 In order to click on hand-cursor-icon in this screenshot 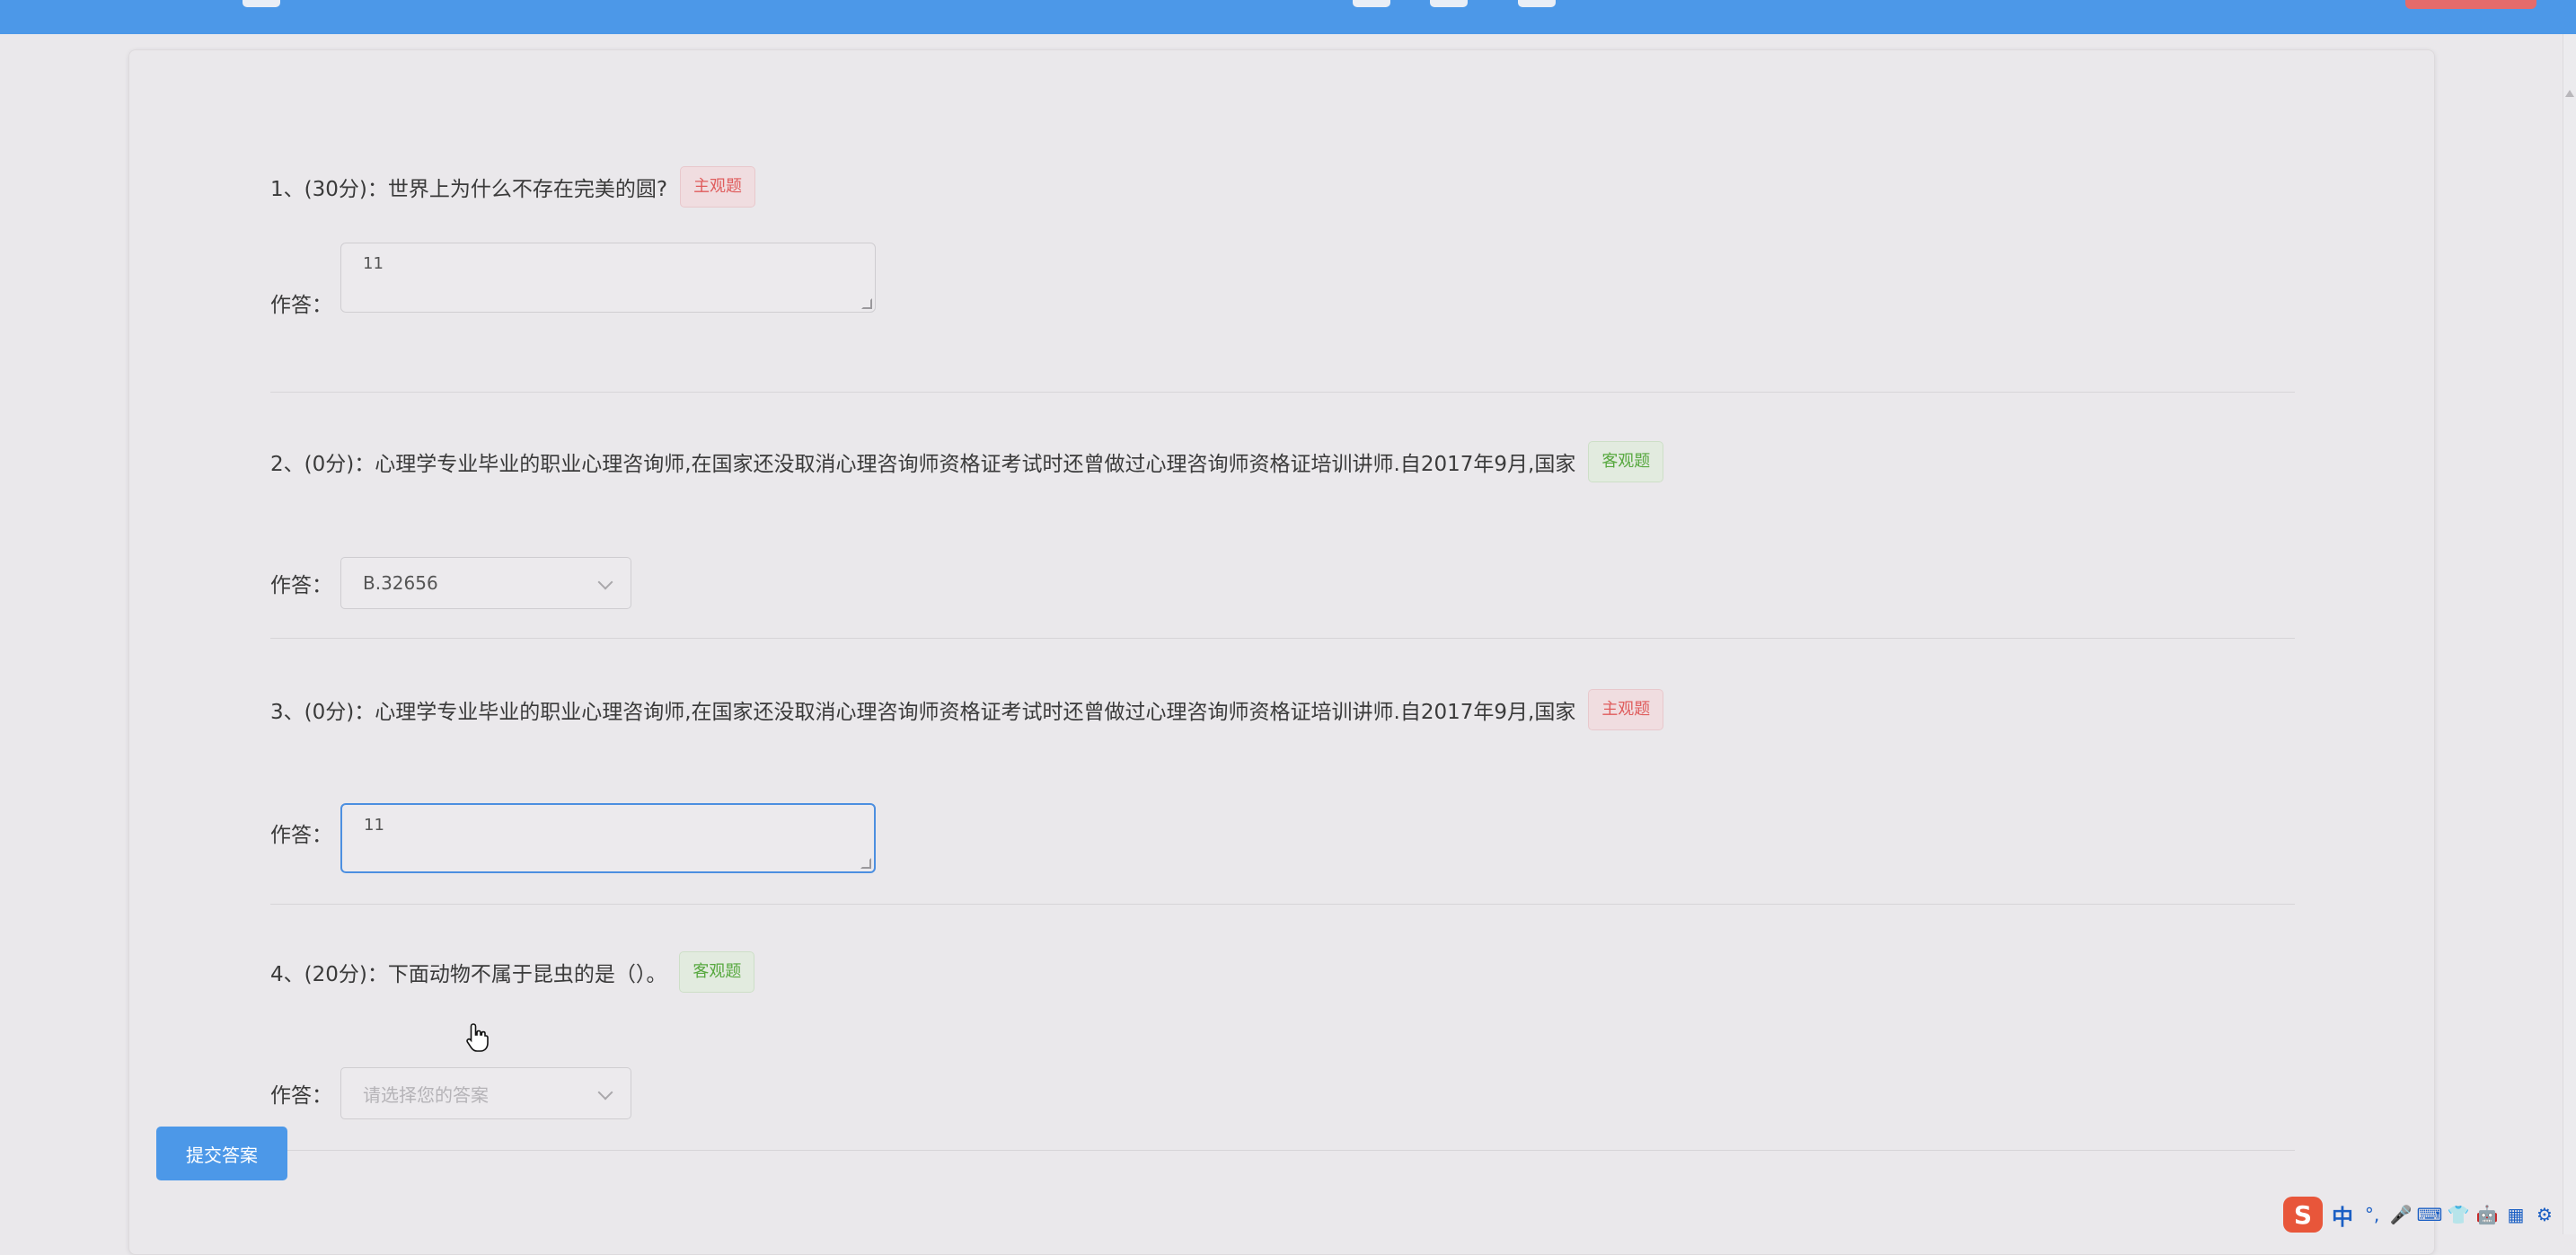, I will do `click(477, 1037)`.